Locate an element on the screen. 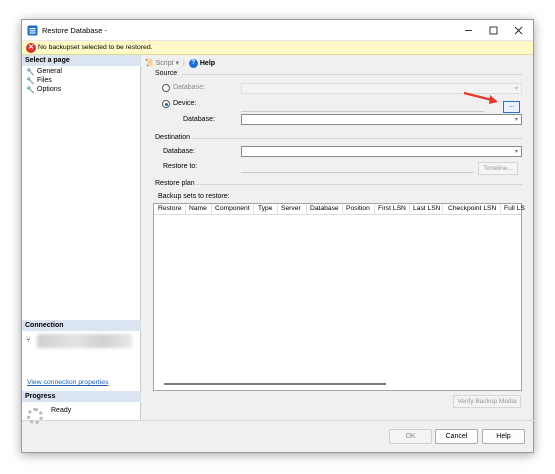  warning-bar: ✕ No backupset selected to be restored. is located at coordinates (277, 48).